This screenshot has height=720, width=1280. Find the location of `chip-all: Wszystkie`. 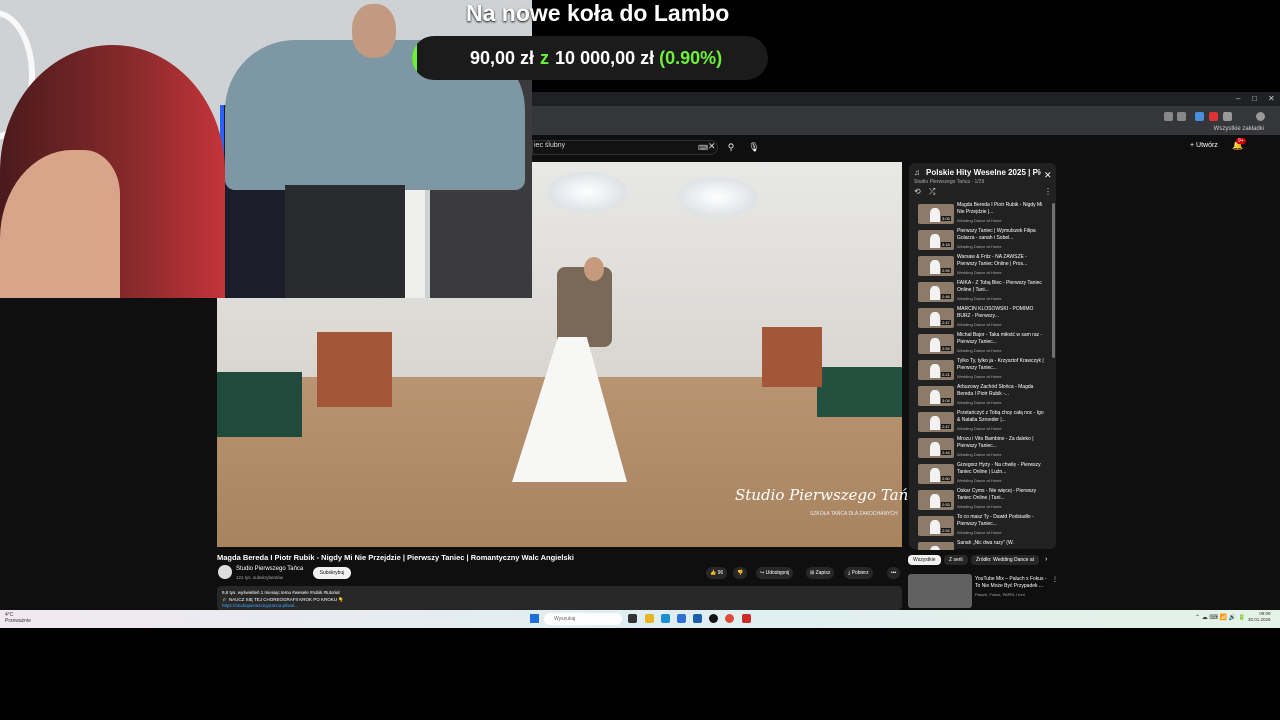

chip-all: Wszystkie is located at coordinates (924, 560).